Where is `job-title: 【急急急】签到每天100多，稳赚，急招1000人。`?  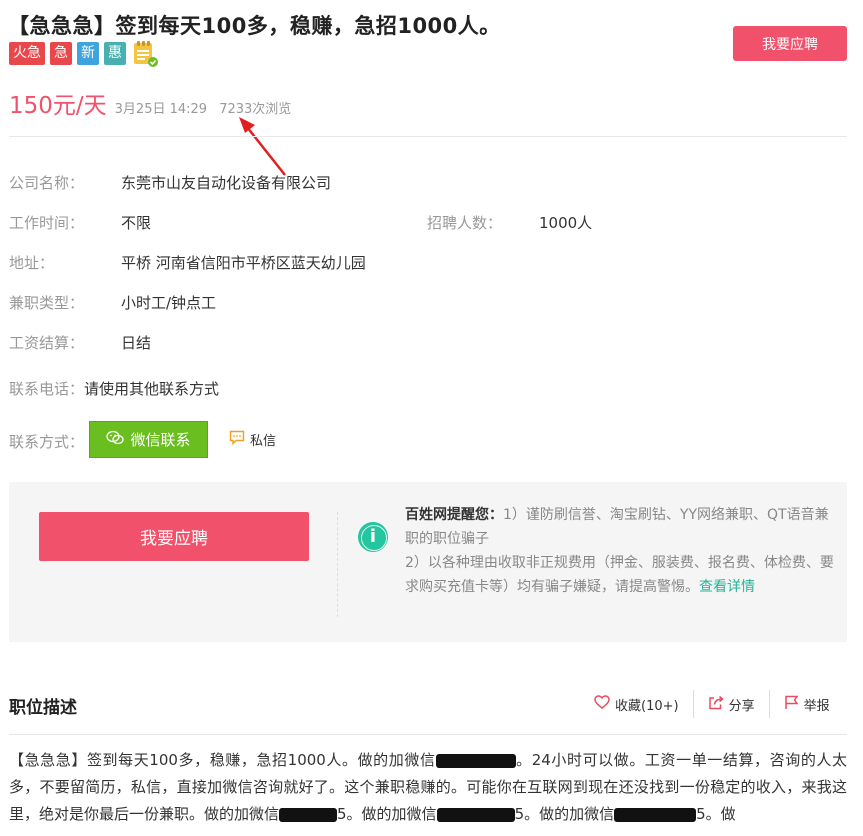 job-title: 【急急急】签到每天100多，稳赚，急招1000人。 is located at coordinates (254, 26).